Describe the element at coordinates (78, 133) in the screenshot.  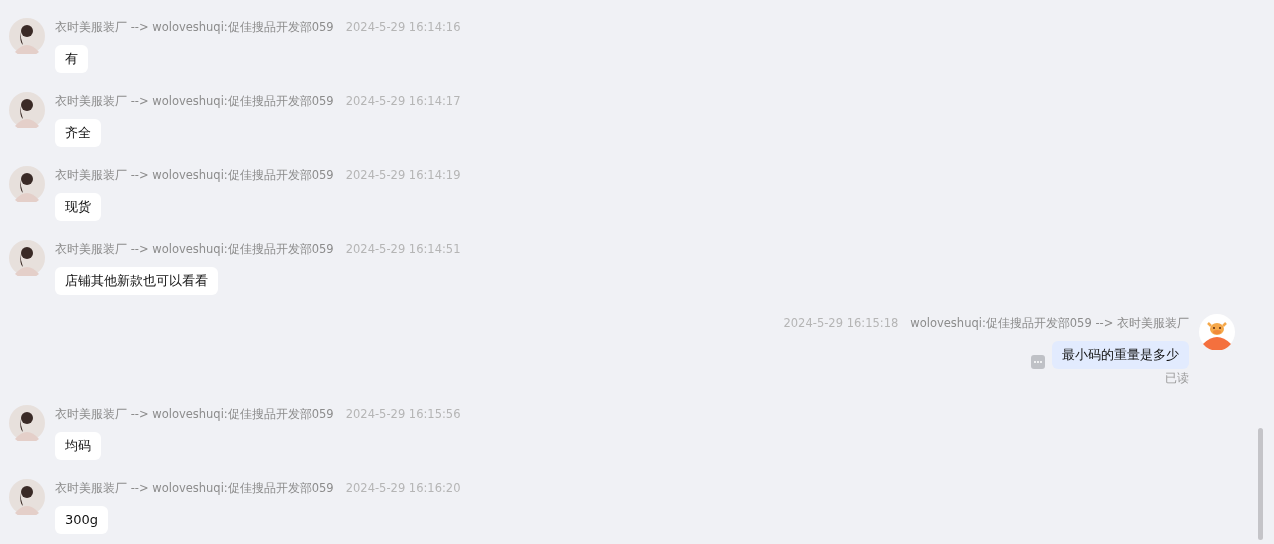
I see `message-bubble: 齐全` at that location.